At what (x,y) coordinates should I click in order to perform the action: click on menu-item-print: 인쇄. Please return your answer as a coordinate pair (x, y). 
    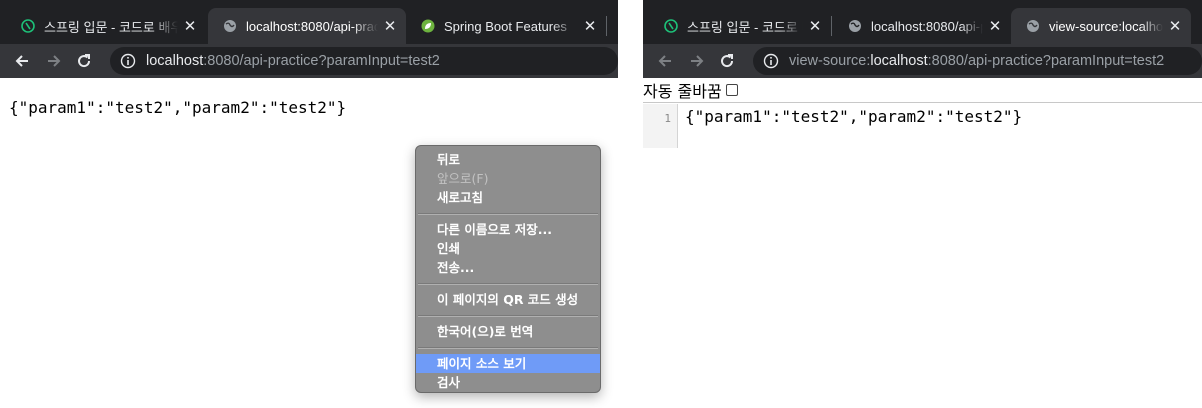
    Looking at the image, I should click on (508, 248).